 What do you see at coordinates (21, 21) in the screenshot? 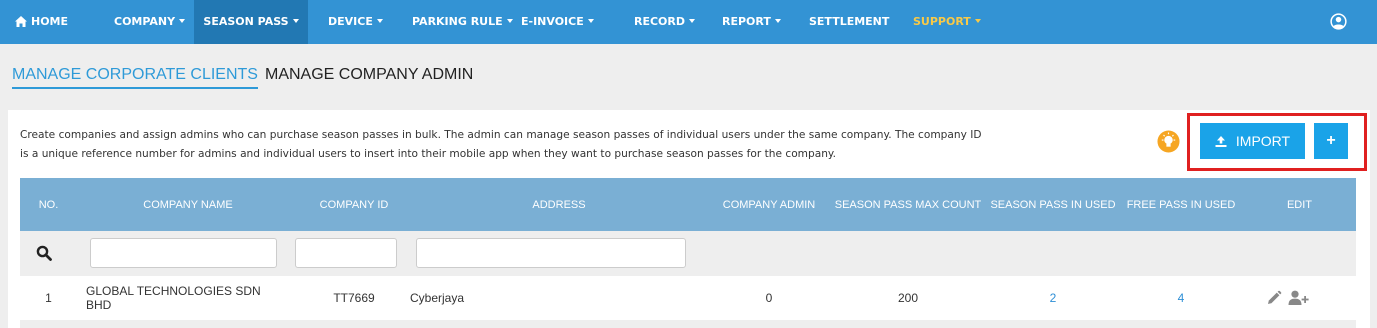
I see `home-icon` at bounding box center [21, 21].